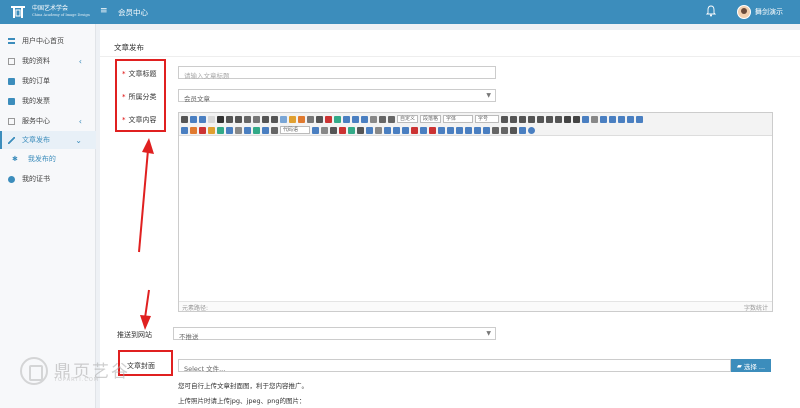 The width and height of the screenshot is (800, 408). What do you see at coordinates (34, 371) in the screenshot?
I see `watermark-logo-icon` at bounding box center [34, 371].